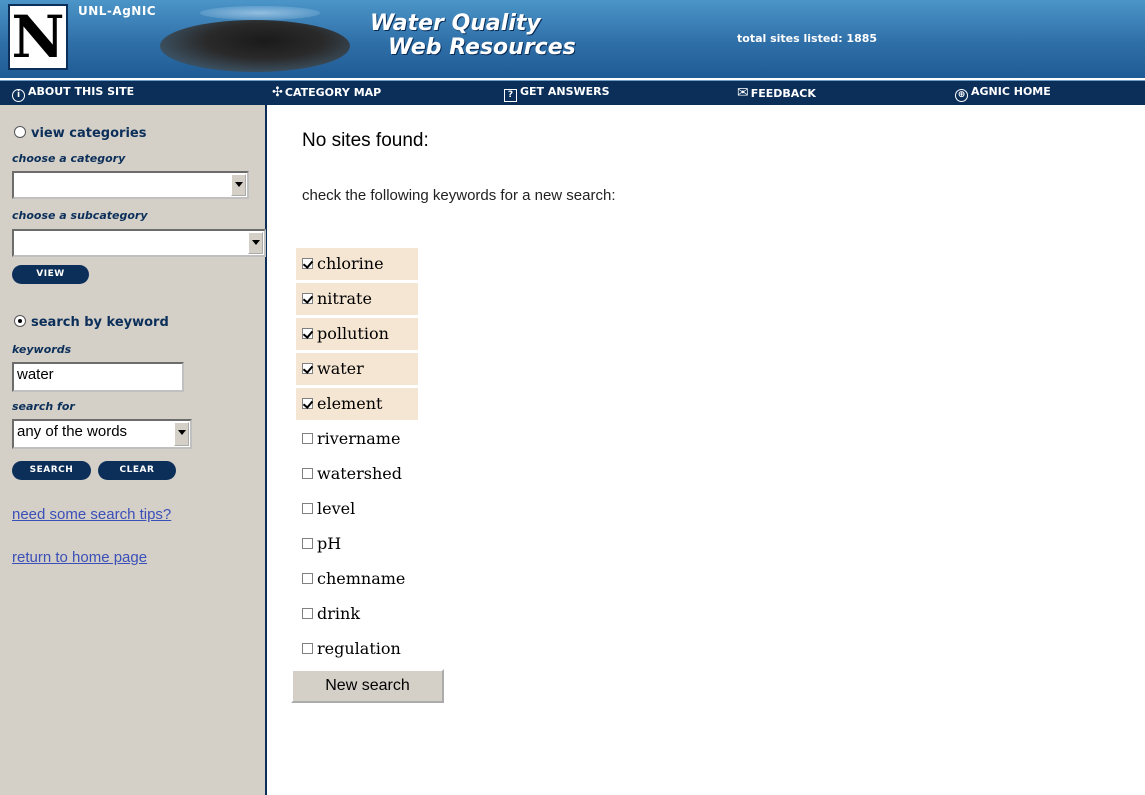  What do you see at coordinates (333, 92) in the screenshot?
I see `nav-category-map-label: CATEGORY MAP` at bounding box center [333, 92].